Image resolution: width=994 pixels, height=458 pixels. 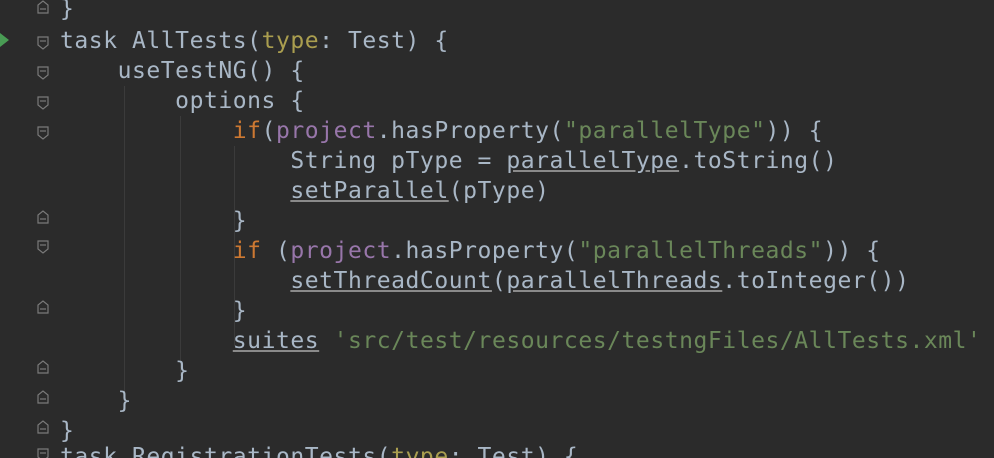 I want to click on code-line: task AllTests(type: Test) {, so click(x=254, y=41).